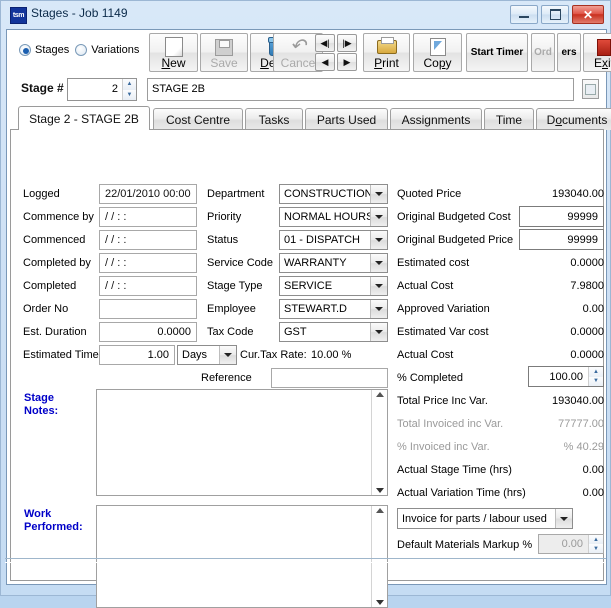 Image resolution: width=611 pixels, height=608 pixels. I want to click on stage-number-spin-buttons: ▲ ▼, so click(129, 89).